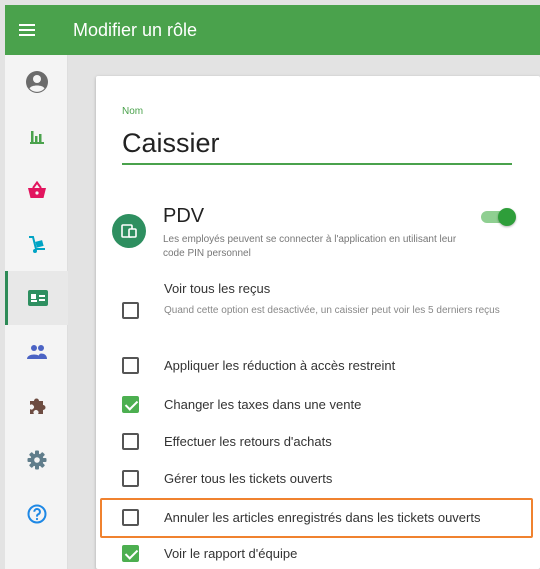  I want to click on checkbox-restricted-discounts, so click(130, 365).